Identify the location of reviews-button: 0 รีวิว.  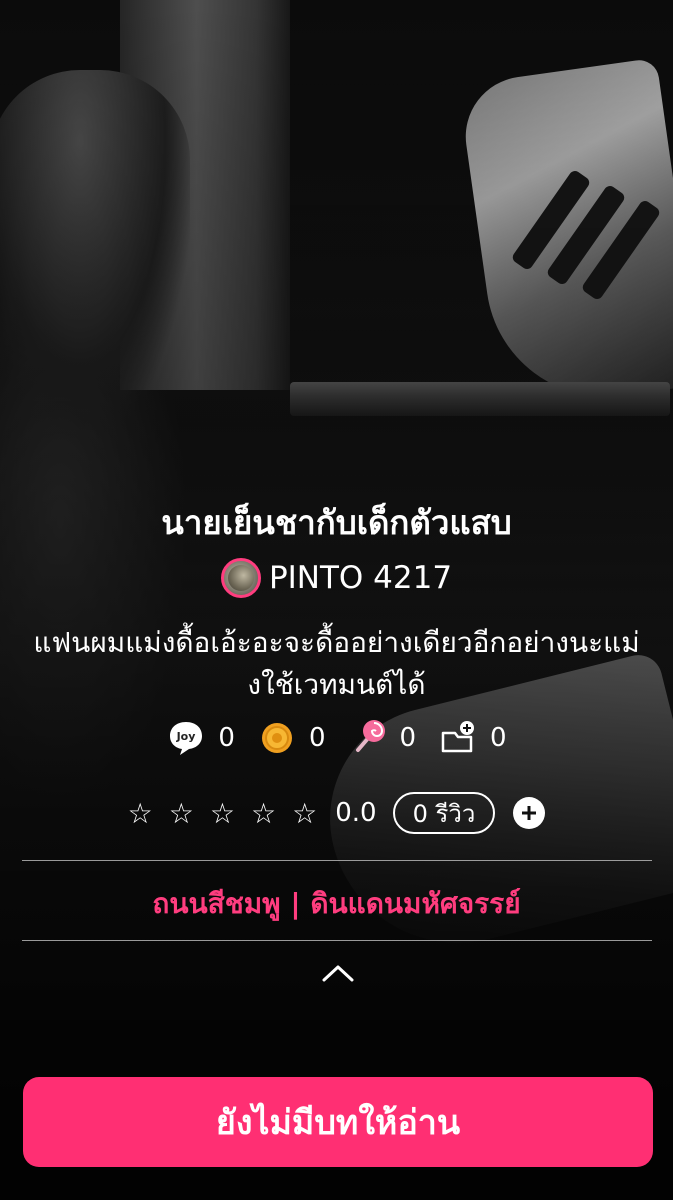
(444, 813).